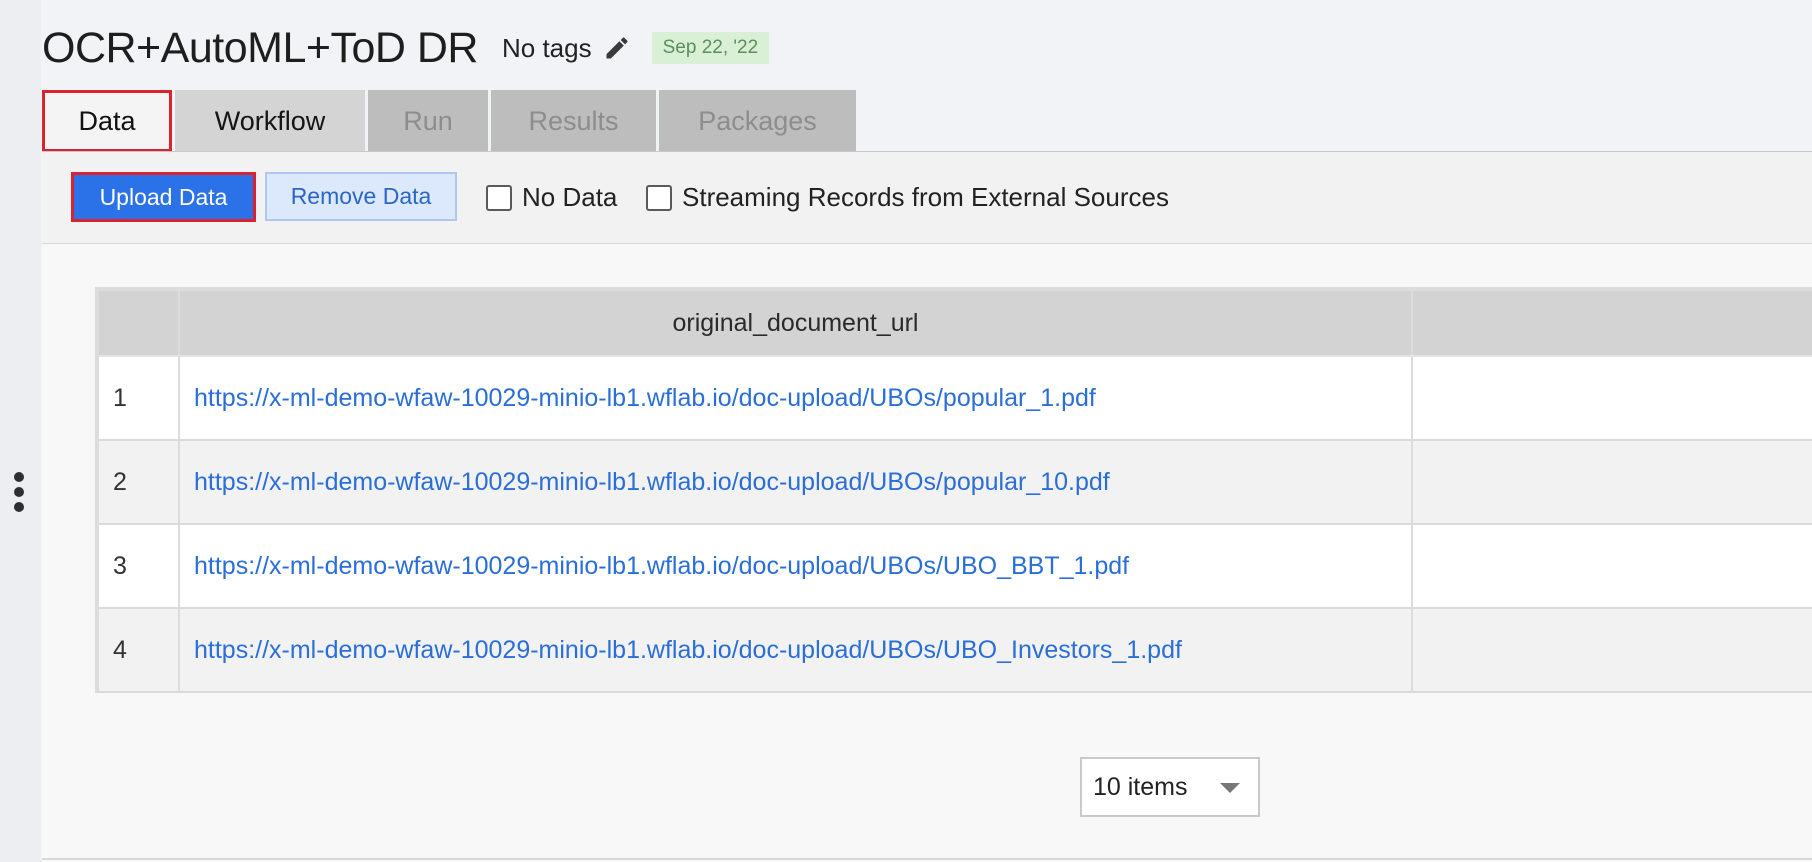 Image resolution: width=1812 pixels, height=862 pixels. I want to click on streaming-records-label: Streaming Records from External Sources, so click(925, 197).